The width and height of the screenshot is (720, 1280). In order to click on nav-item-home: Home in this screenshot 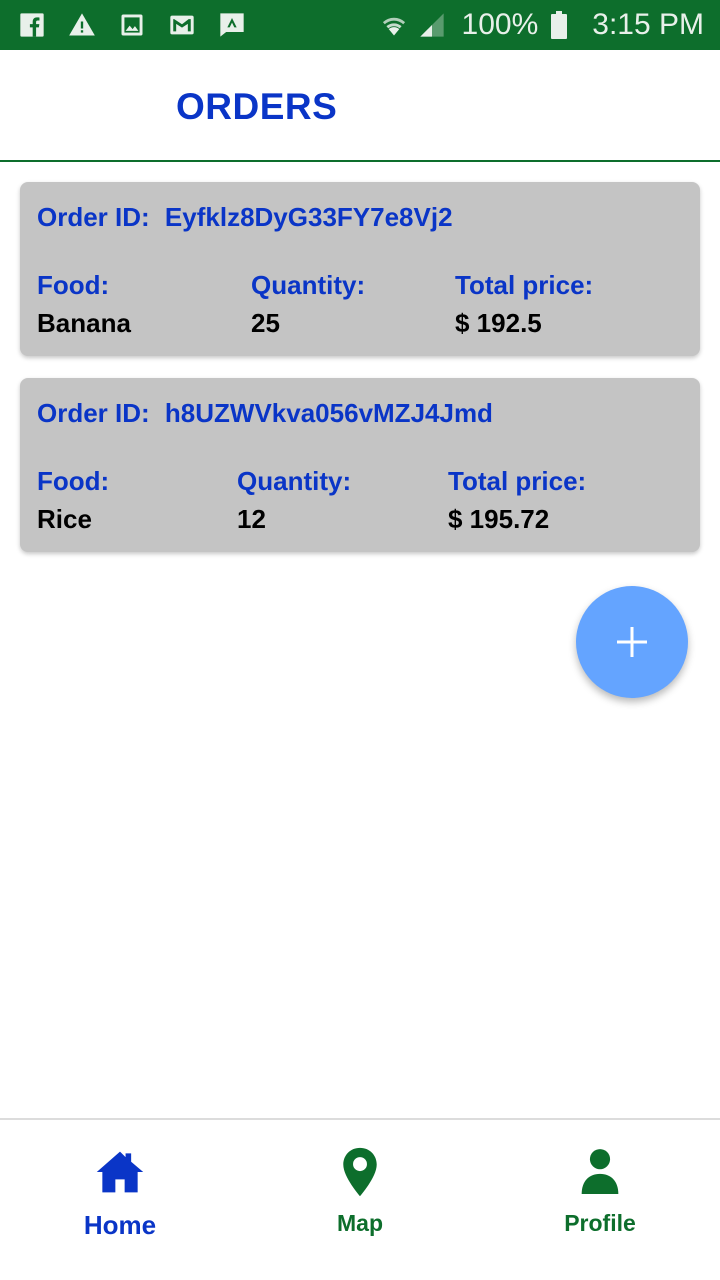, I will do `click(120, 1200)`.